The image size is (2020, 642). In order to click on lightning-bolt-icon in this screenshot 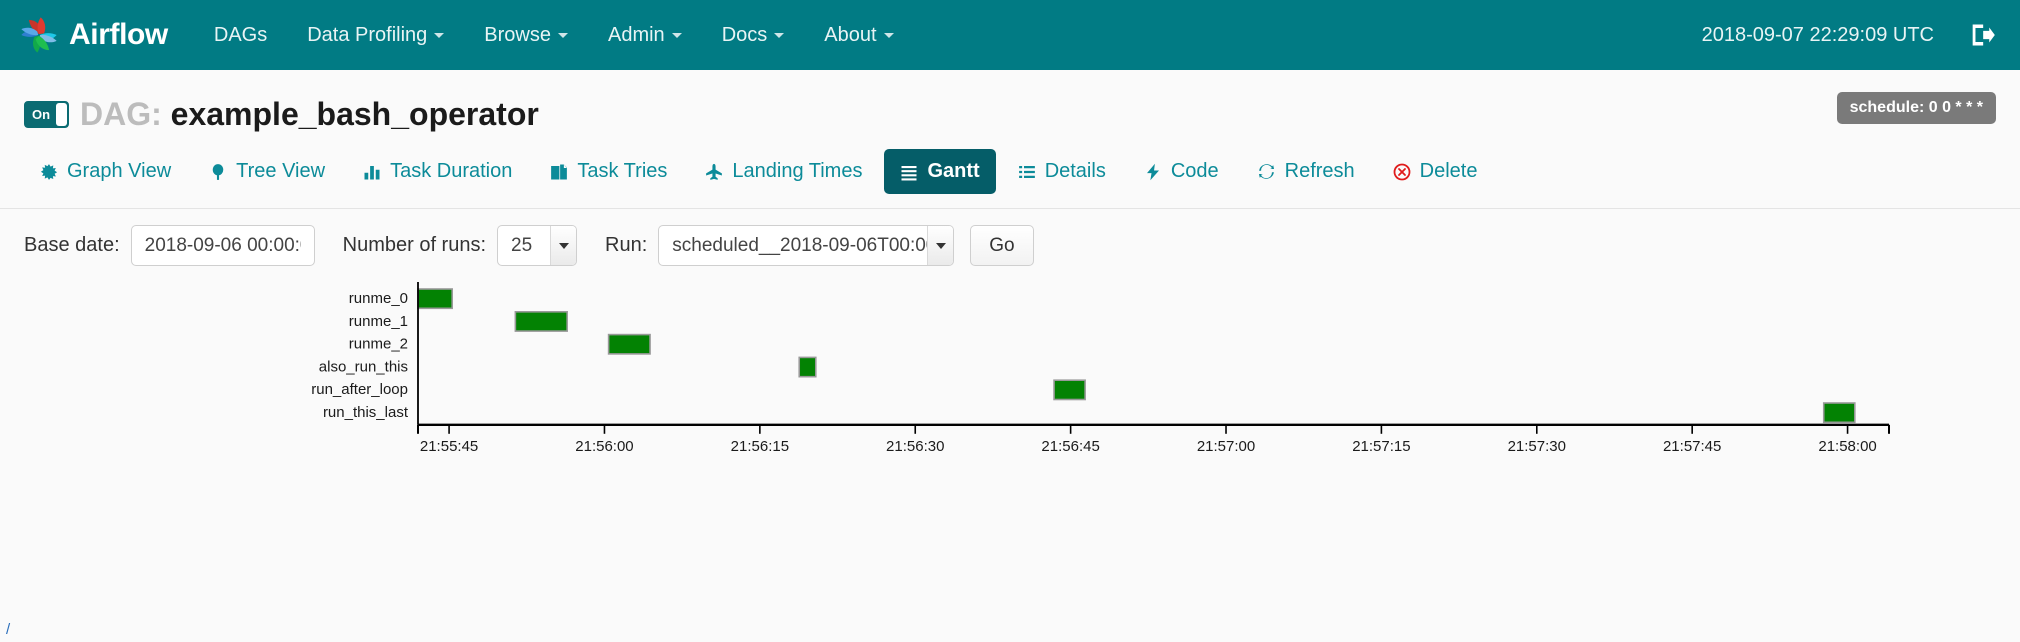, I will do `click(1153, 172)`.